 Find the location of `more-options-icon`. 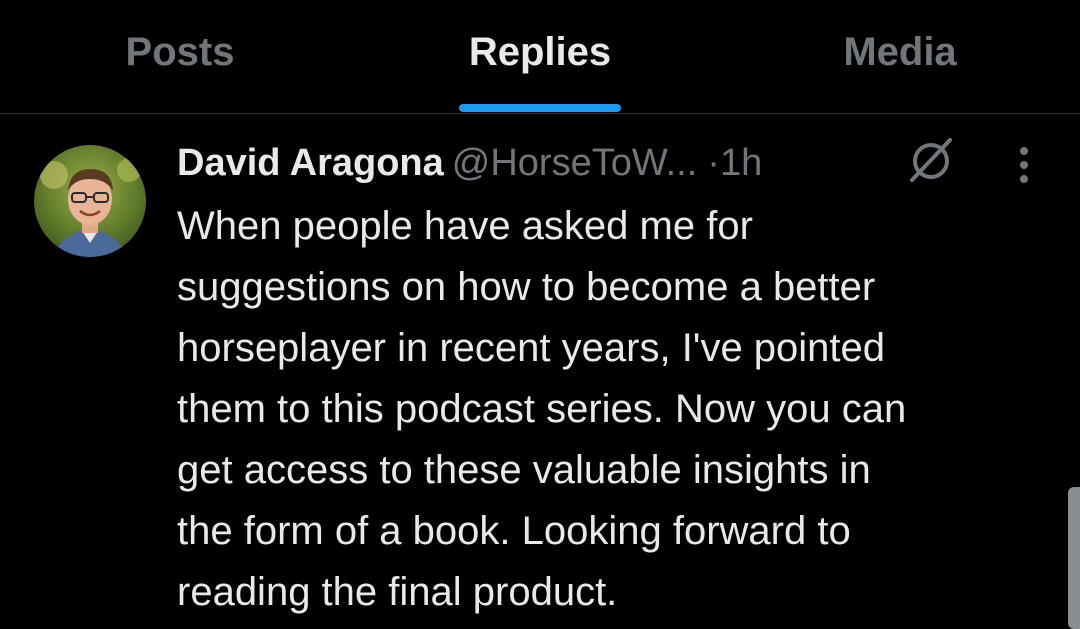

more-options-icon is located at coordinates (1024, 165).